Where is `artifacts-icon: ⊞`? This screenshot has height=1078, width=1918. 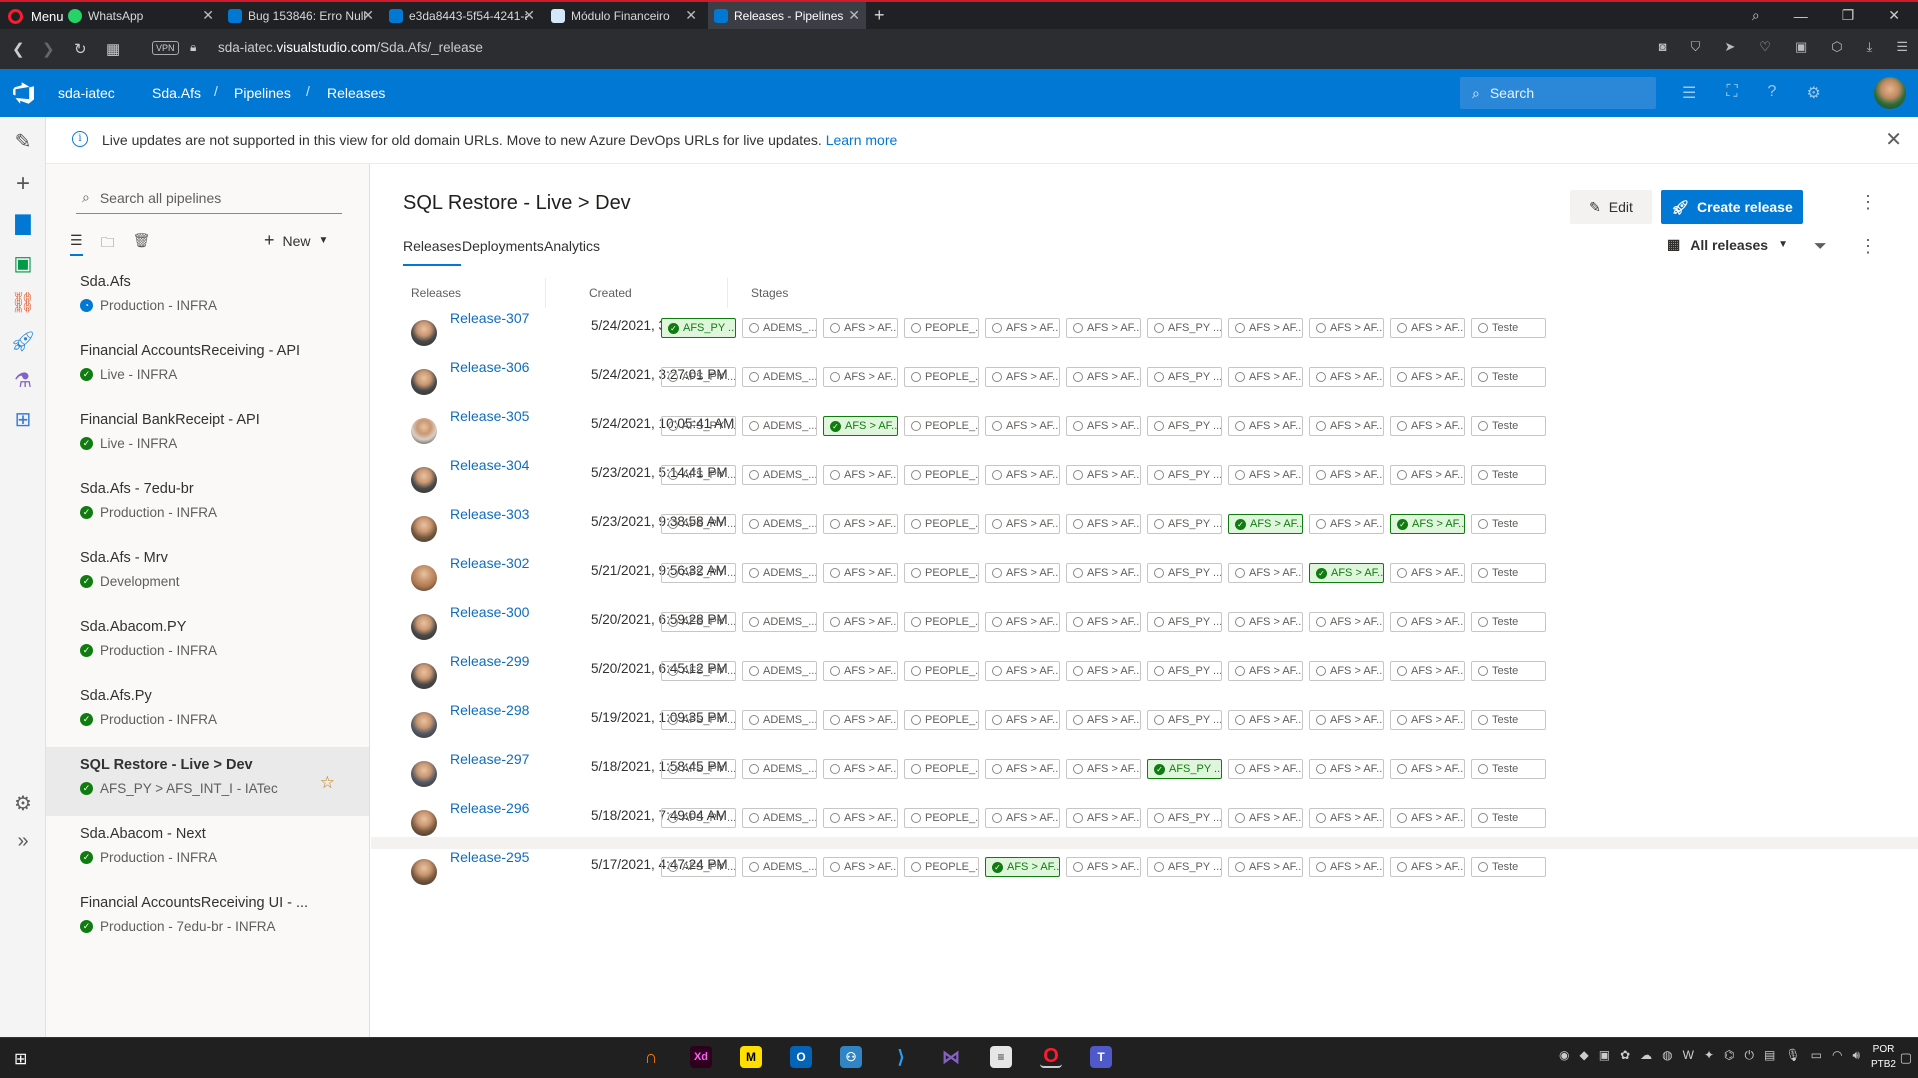
artifacts-icon: ⊞ is located at coordinates (23, 419).